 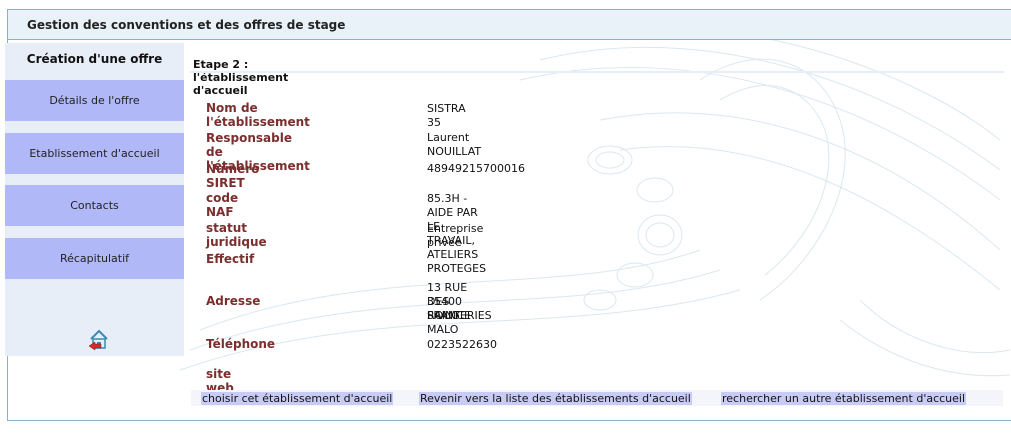 I want to click on sidebar-item-host-establishment: Etablissement d'accueil, so click(x=94, y=153).